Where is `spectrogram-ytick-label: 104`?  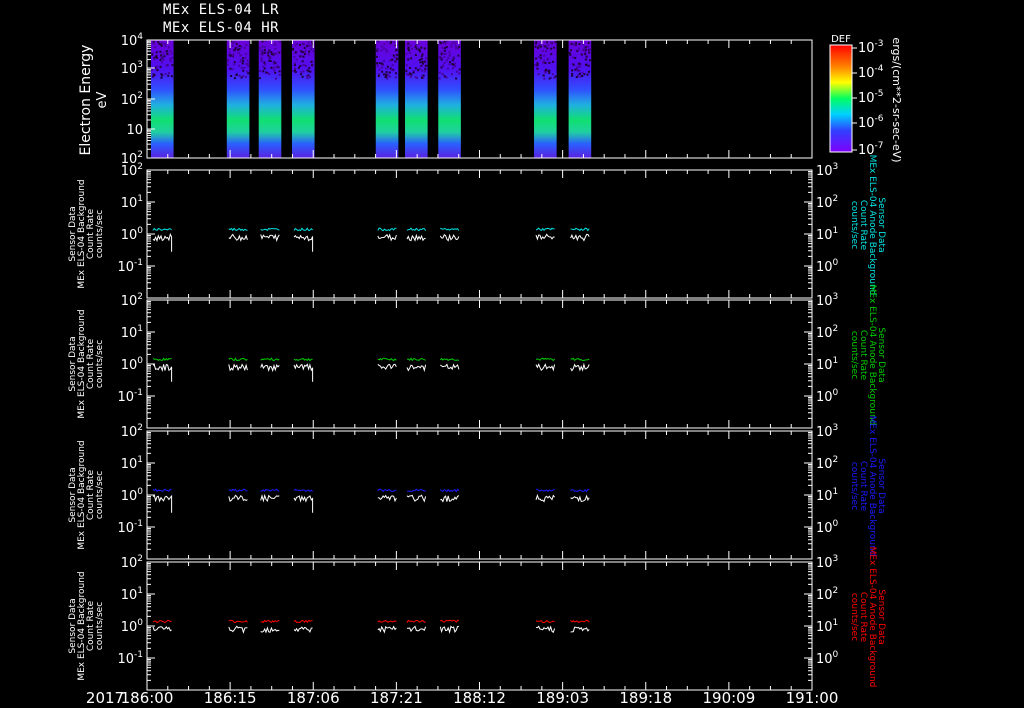
spectrogram-ytick-label: 104 is located at coordinates (132, 40).